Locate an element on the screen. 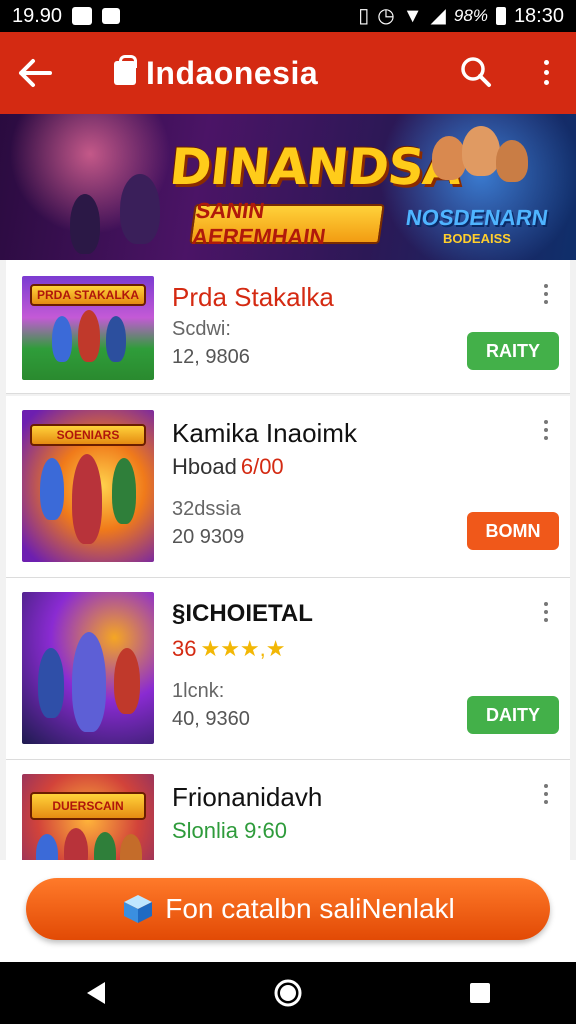 The height and width of the screenshot is (1024, 576). game-title: §ICHOIETAL is located at coordinates (242, 613).